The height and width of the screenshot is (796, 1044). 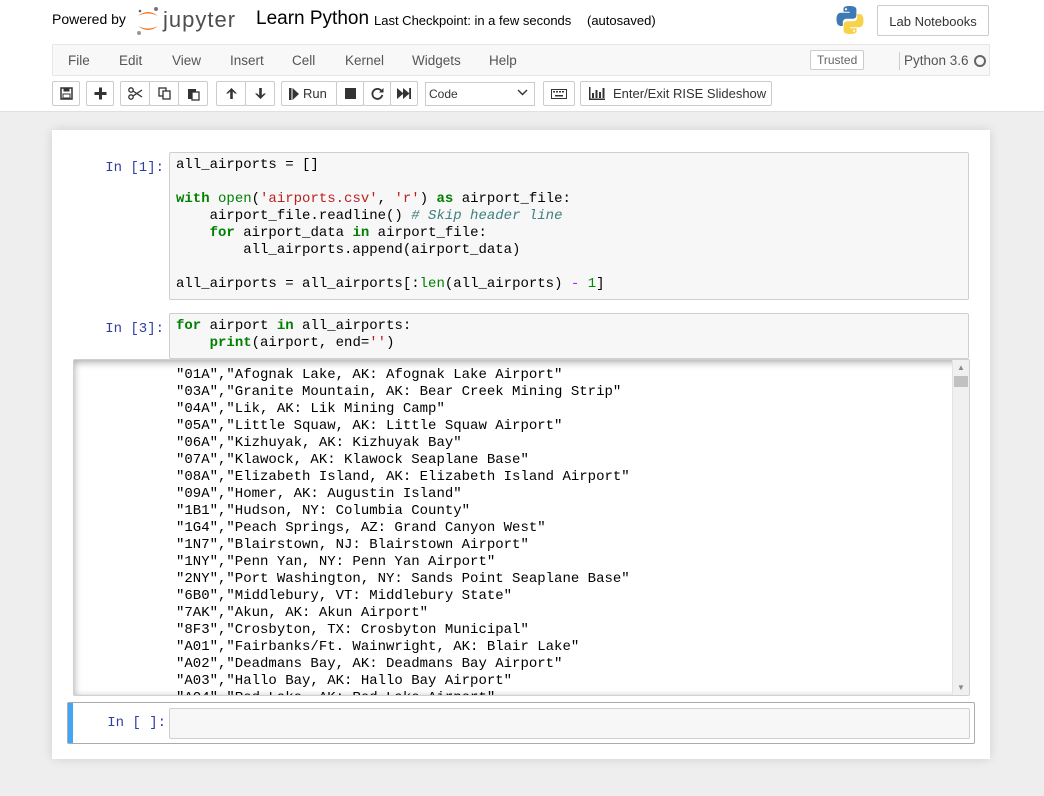 I want to click on notebook-toolbar: Run Code Enter/Exit RISE Slideshow, so click(x=522, y=94).